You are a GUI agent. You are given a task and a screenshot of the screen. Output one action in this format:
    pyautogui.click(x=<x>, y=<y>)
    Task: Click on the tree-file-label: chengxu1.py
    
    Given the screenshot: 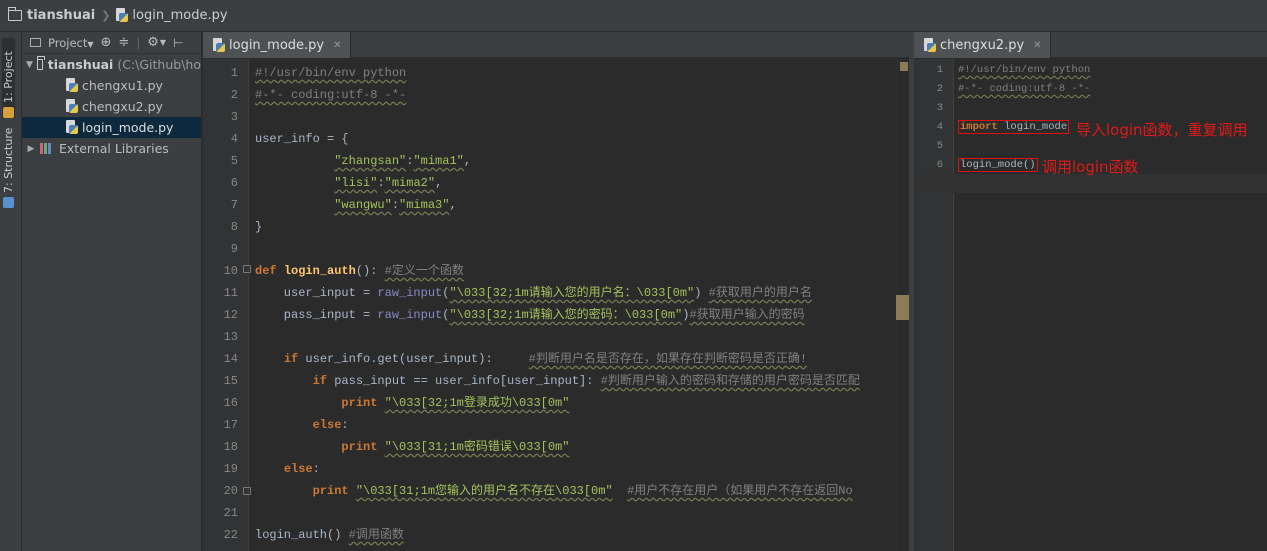 What is the action you would take?
    pyautogui.click(x=122, y=85)
    